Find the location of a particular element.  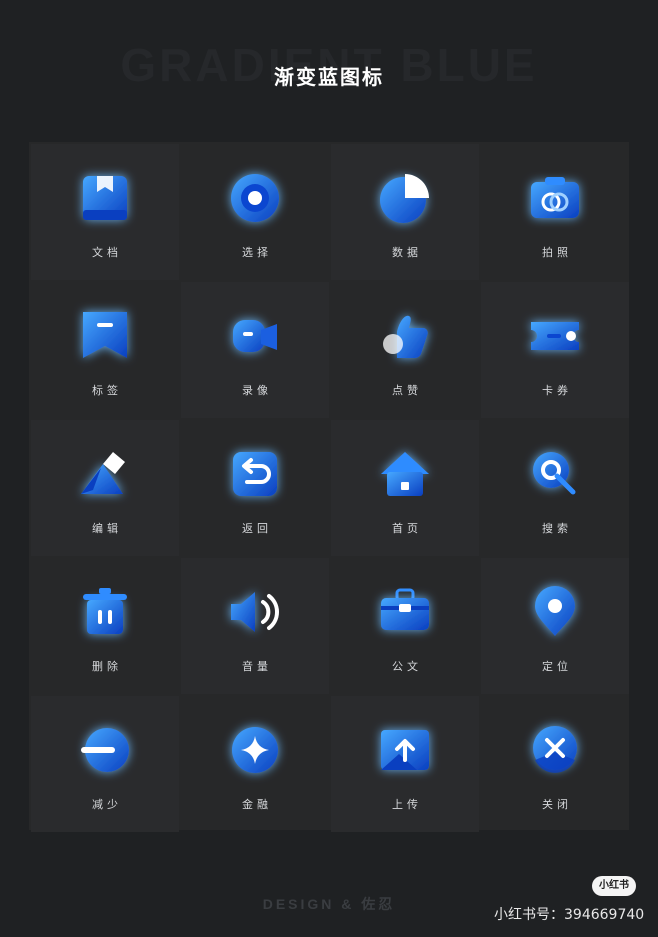

icon-label: 拍照 is located at coordinates (557, 252).